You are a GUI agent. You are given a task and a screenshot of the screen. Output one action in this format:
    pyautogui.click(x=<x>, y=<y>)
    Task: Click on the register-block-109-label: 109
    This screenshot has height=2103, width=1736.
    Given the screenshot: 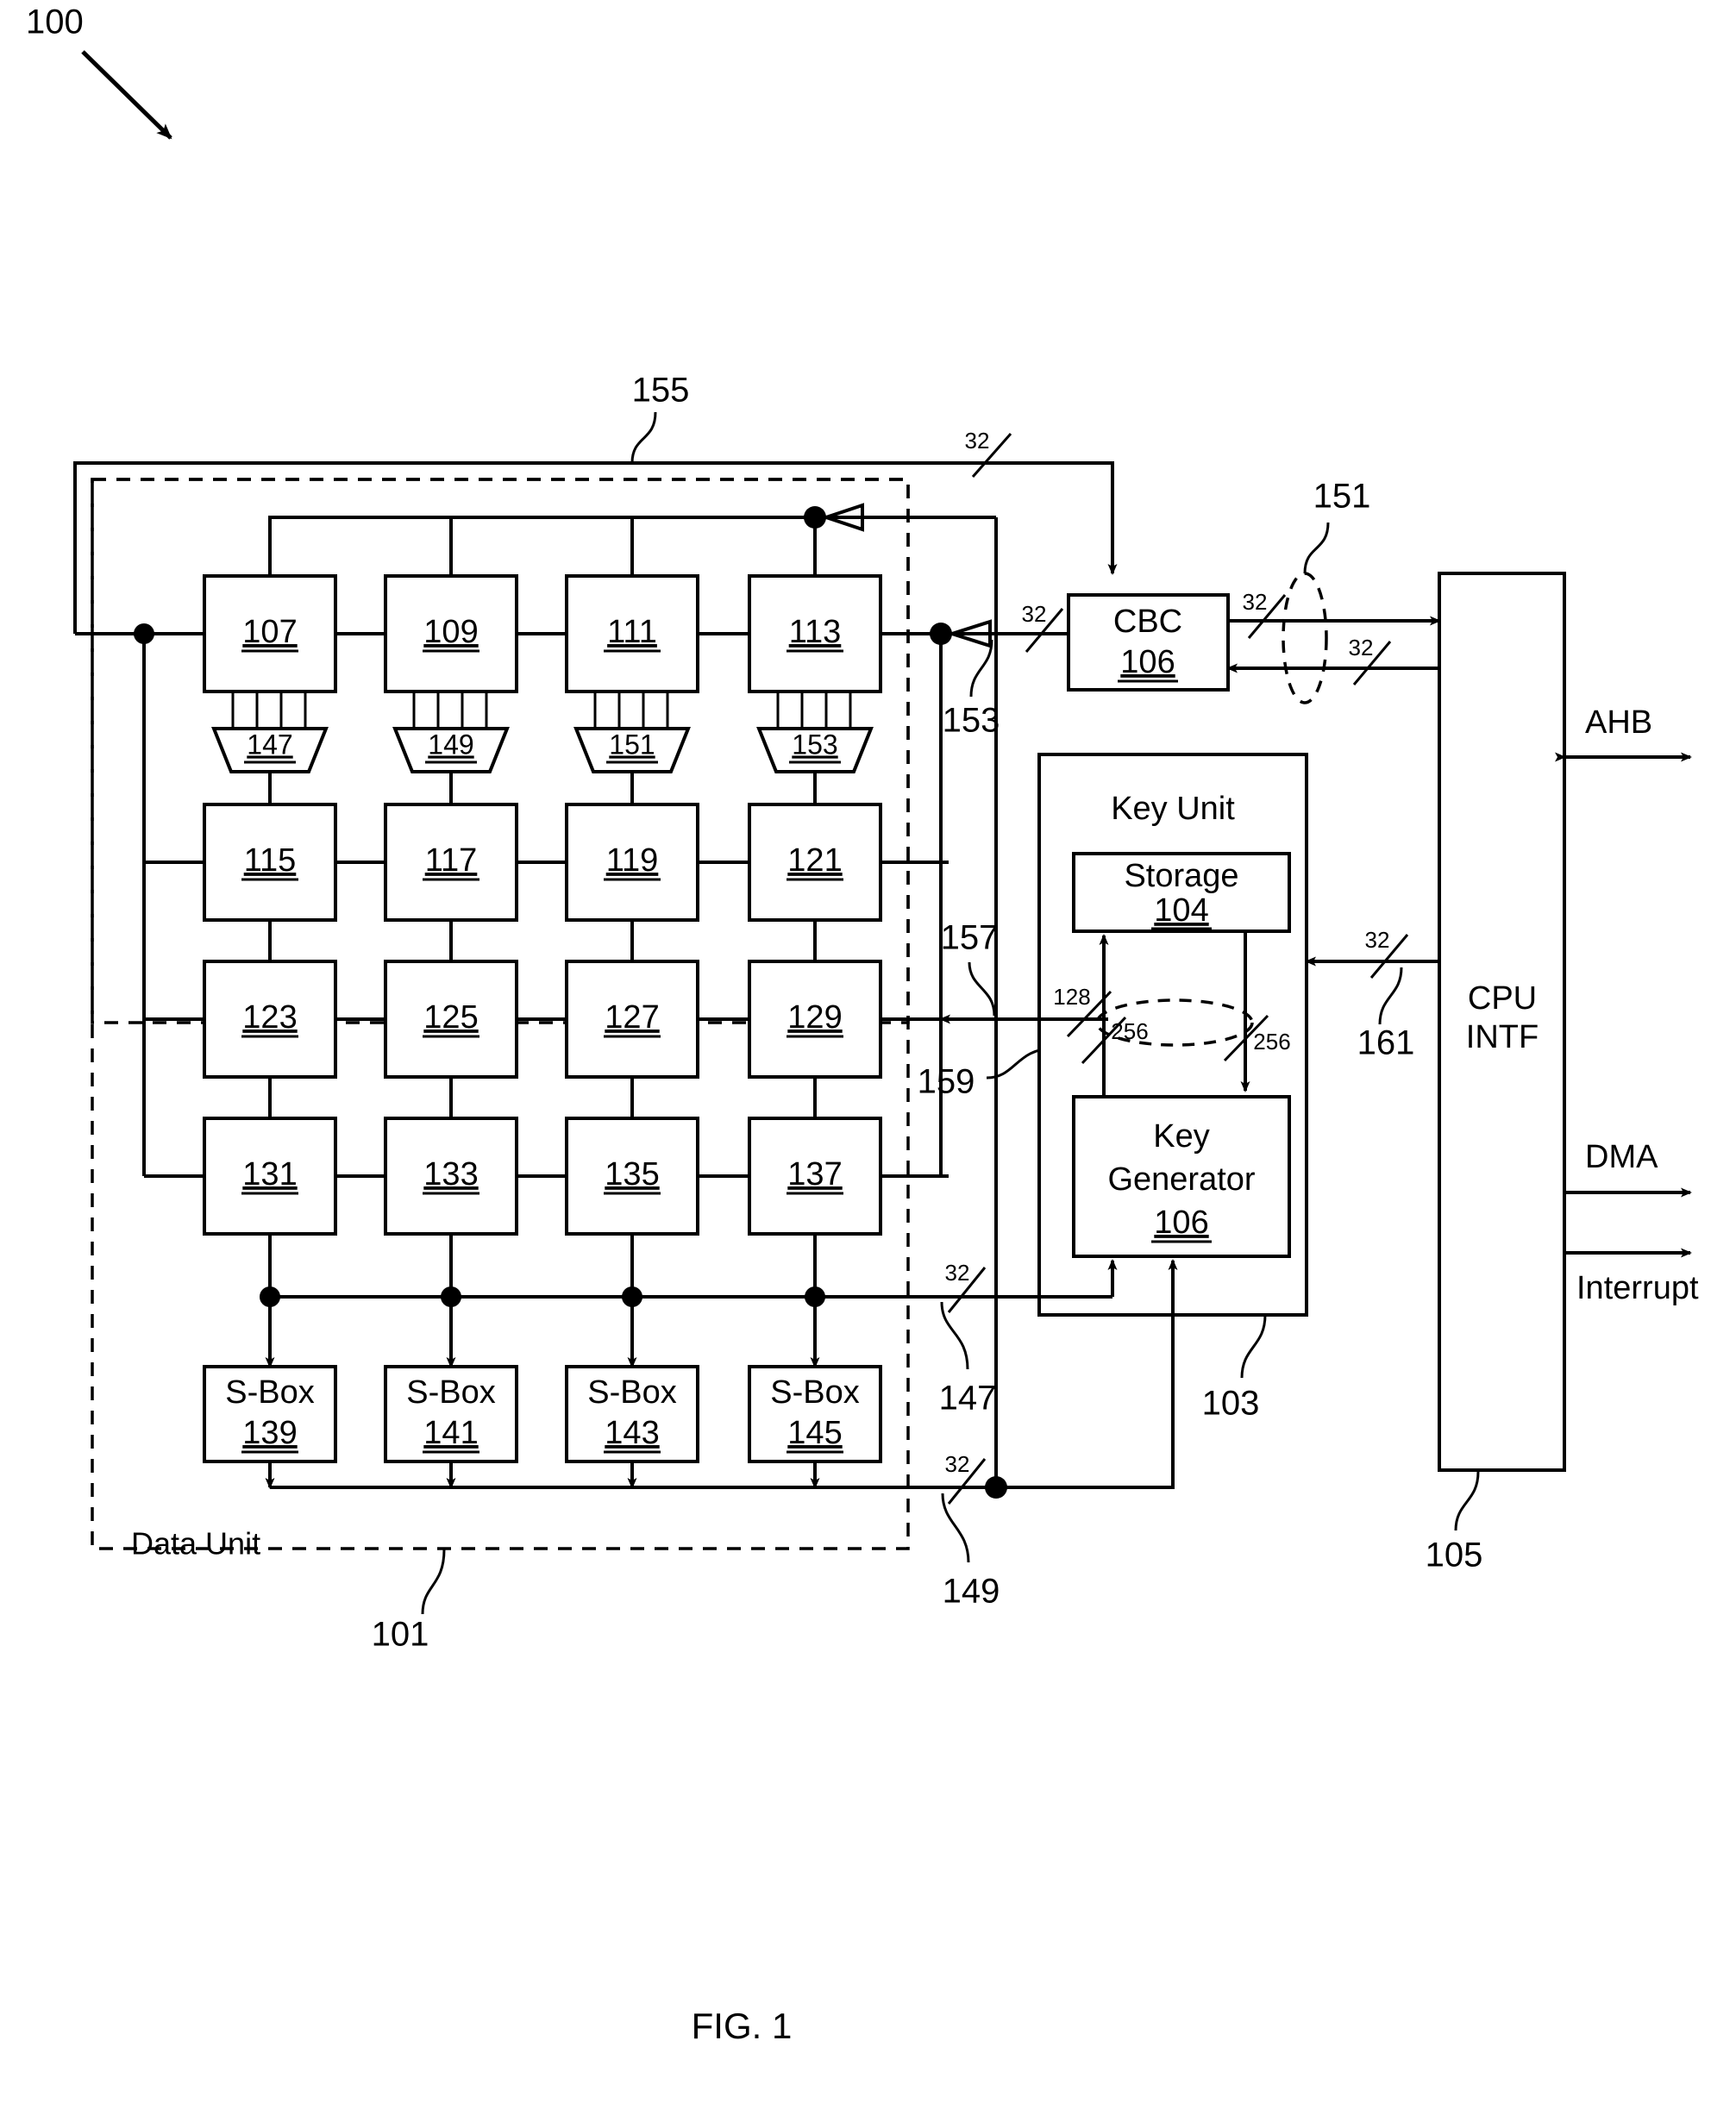 What is the action you would take?
    pyautogui.click(x=450, y=632)
    